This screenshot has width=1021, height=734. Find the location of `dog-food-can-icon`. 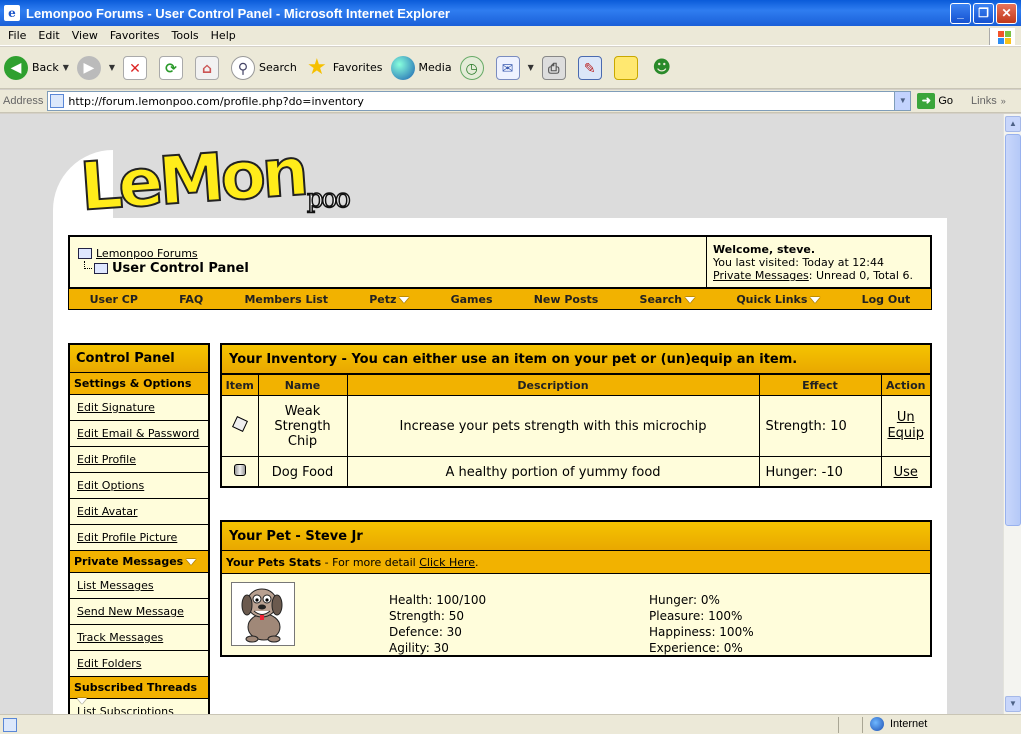

dog-food-can-icon is located at coordinates (239, 470).